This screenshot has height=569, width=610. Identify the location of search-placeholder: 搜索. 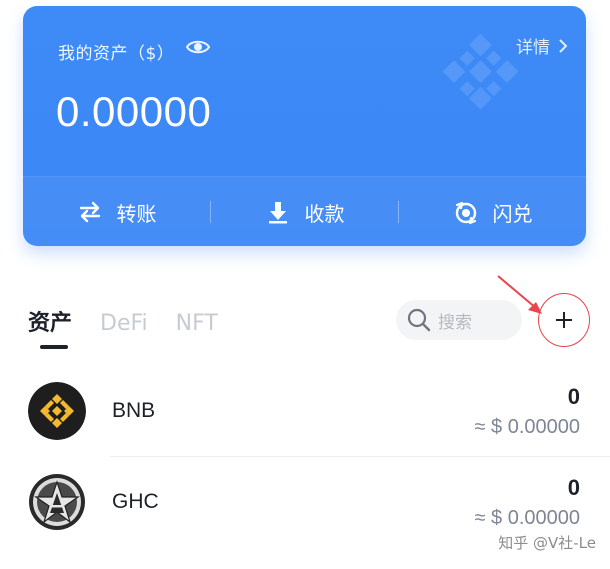
(455, 322).